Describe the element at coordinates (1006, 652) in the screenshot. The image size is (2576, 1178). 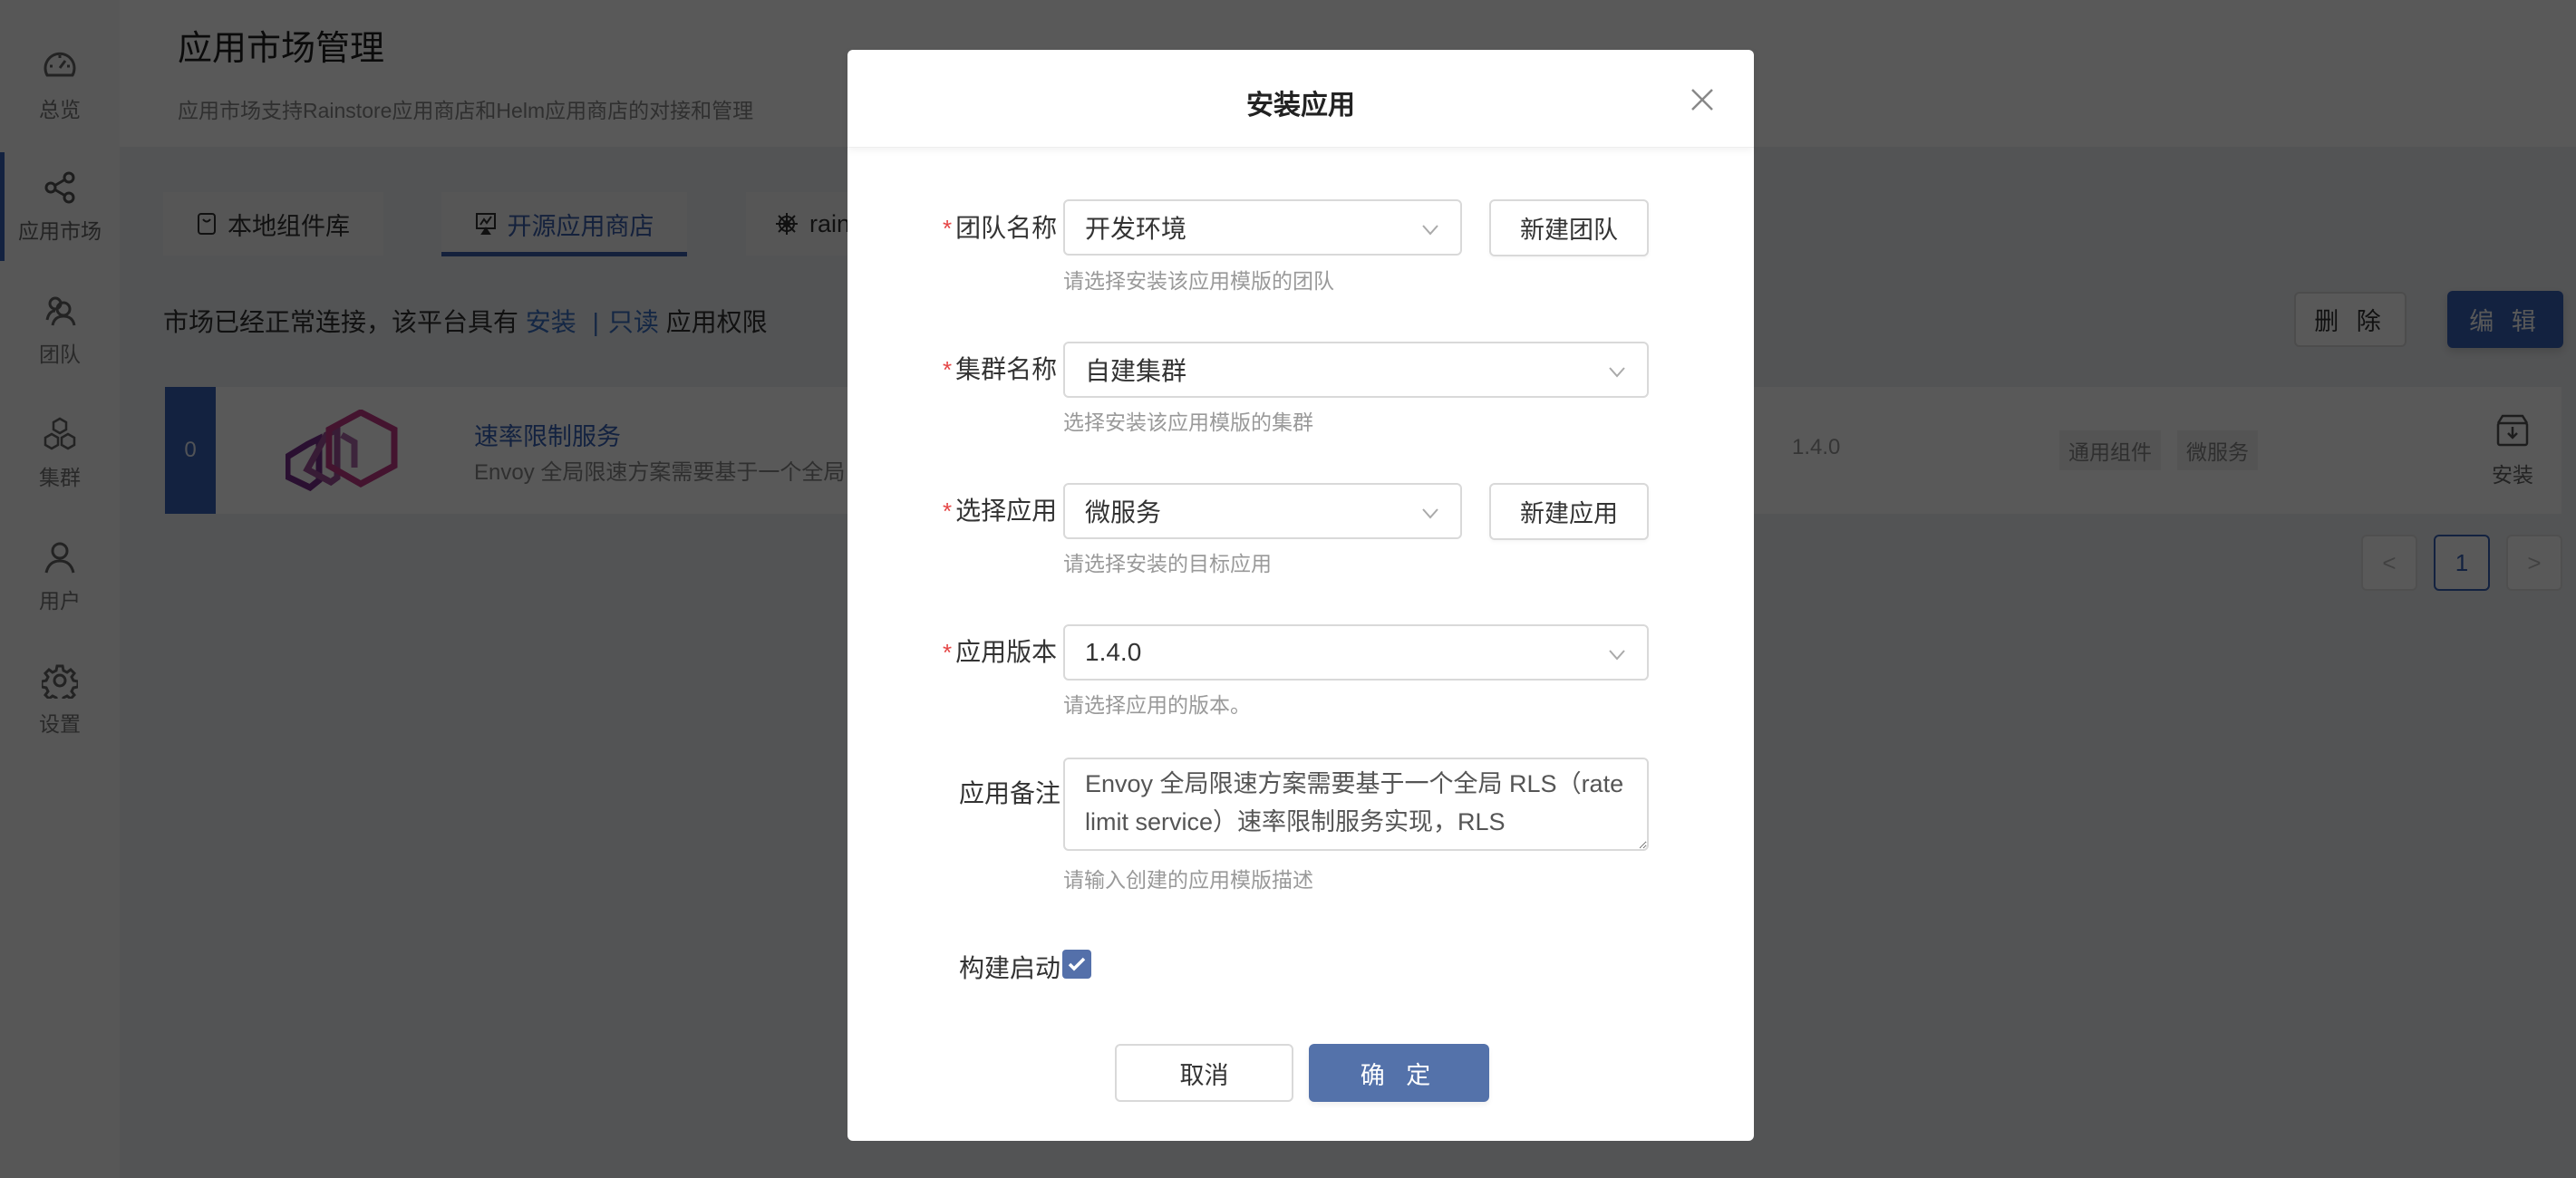
I see `label-text: 应用版本` at that location.